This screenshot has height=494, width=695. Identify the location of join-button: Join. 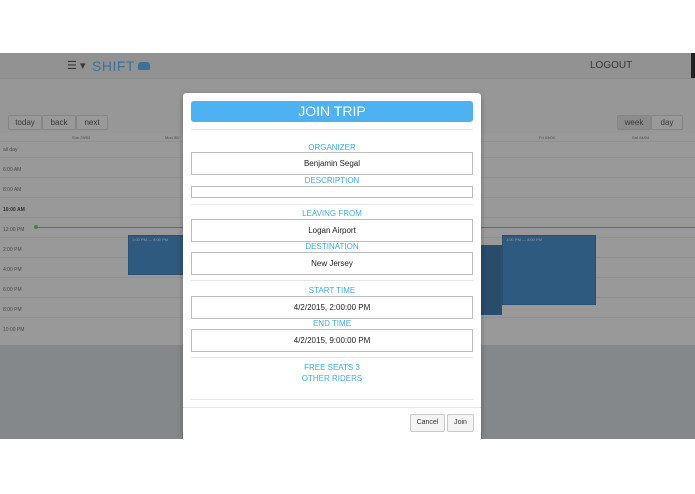
(460, 423).